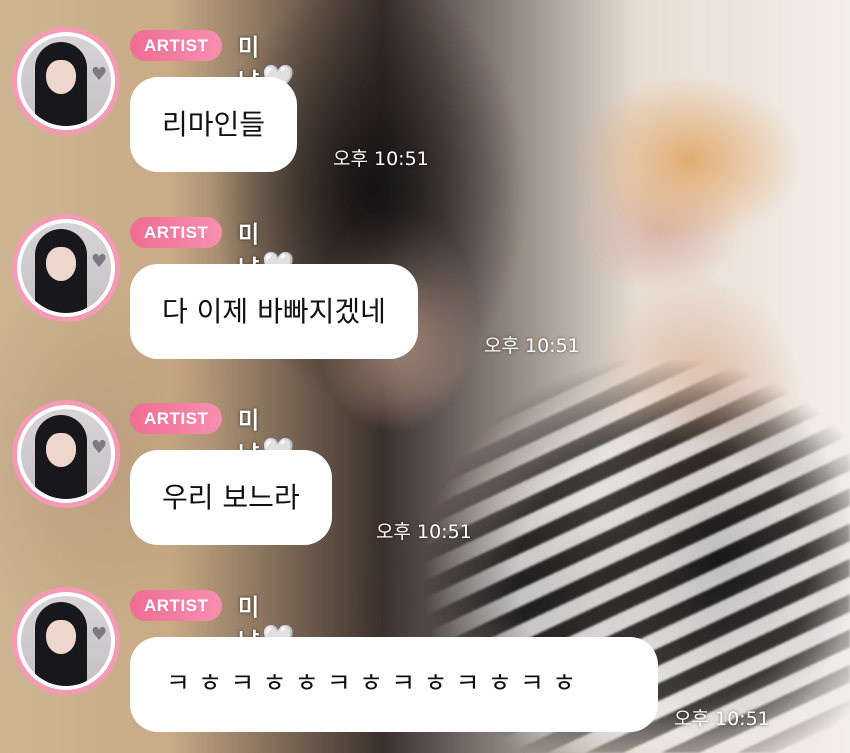 This screenshot has width=850, height=753. What do you see at coordinates (394, 684) in the screenshot?
I see `message-bubble: ㅋ ㅎ ㅋ ㅎ ㅎ ㅋ ㅎ ㅋ ㅎ ㅋ ㅎ ㅋ ㅎ` at bounding box center [394, 684].